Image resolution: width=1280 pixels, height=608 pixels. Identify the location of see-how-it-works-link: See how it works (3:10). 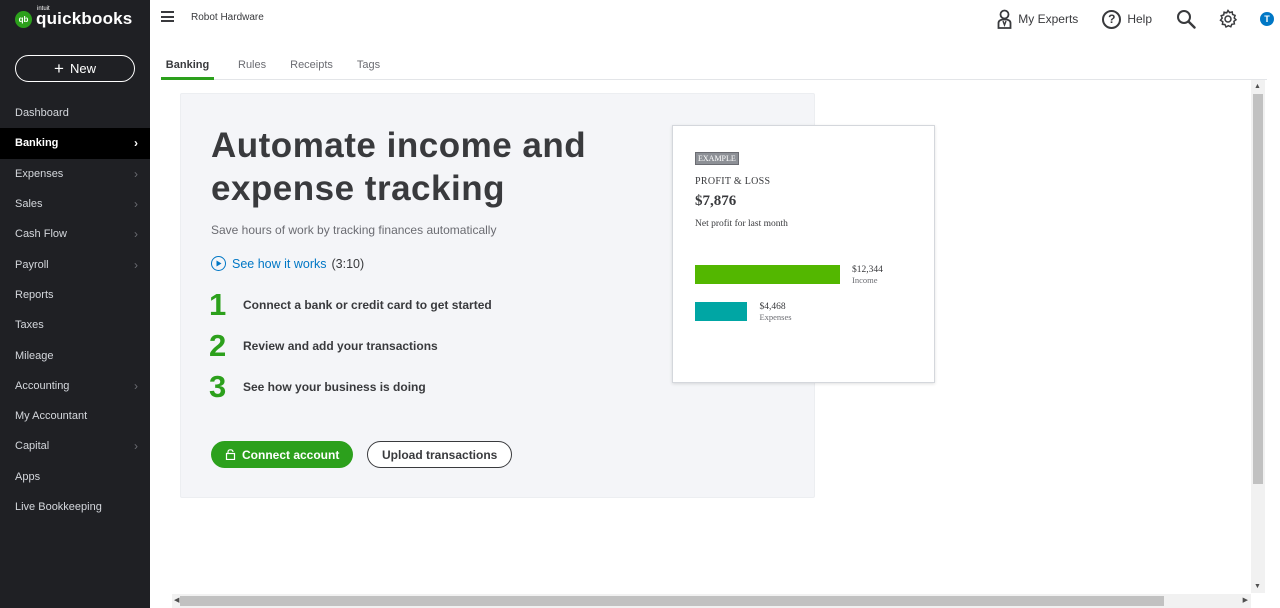
(287, 263).